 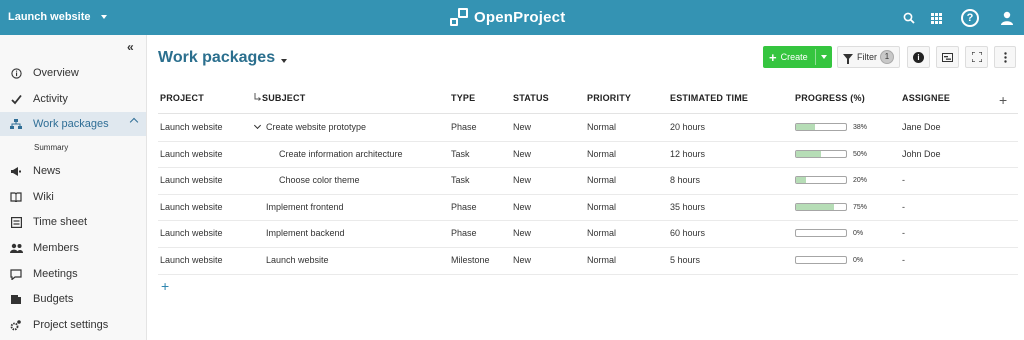 What do you see at coordinates (947, 57) in the screenshot?
I see `timeline-toggle-button` at bounding box center [947, 57].